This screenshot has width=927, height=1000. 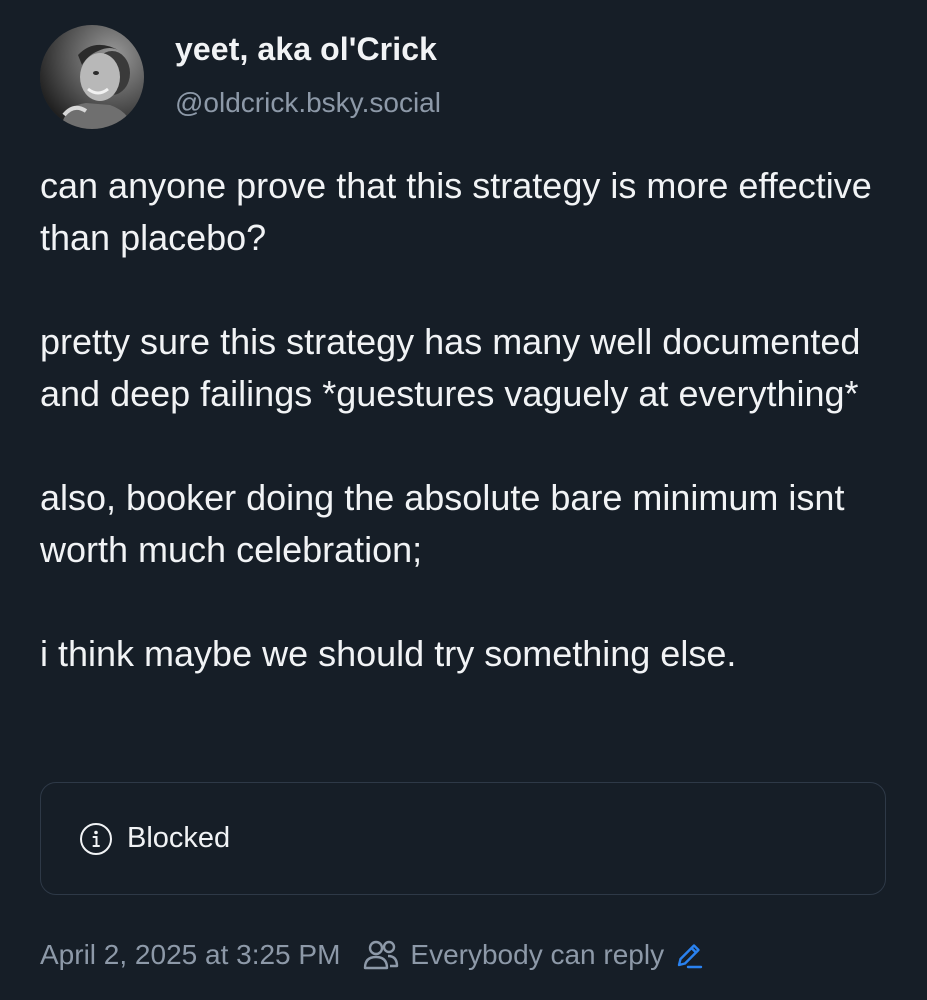 What do you see at coordinates (308, 103) in the screenshot?
I see `author-handle: @oldcrick.bsky.social` at bounding box center [308, 103].